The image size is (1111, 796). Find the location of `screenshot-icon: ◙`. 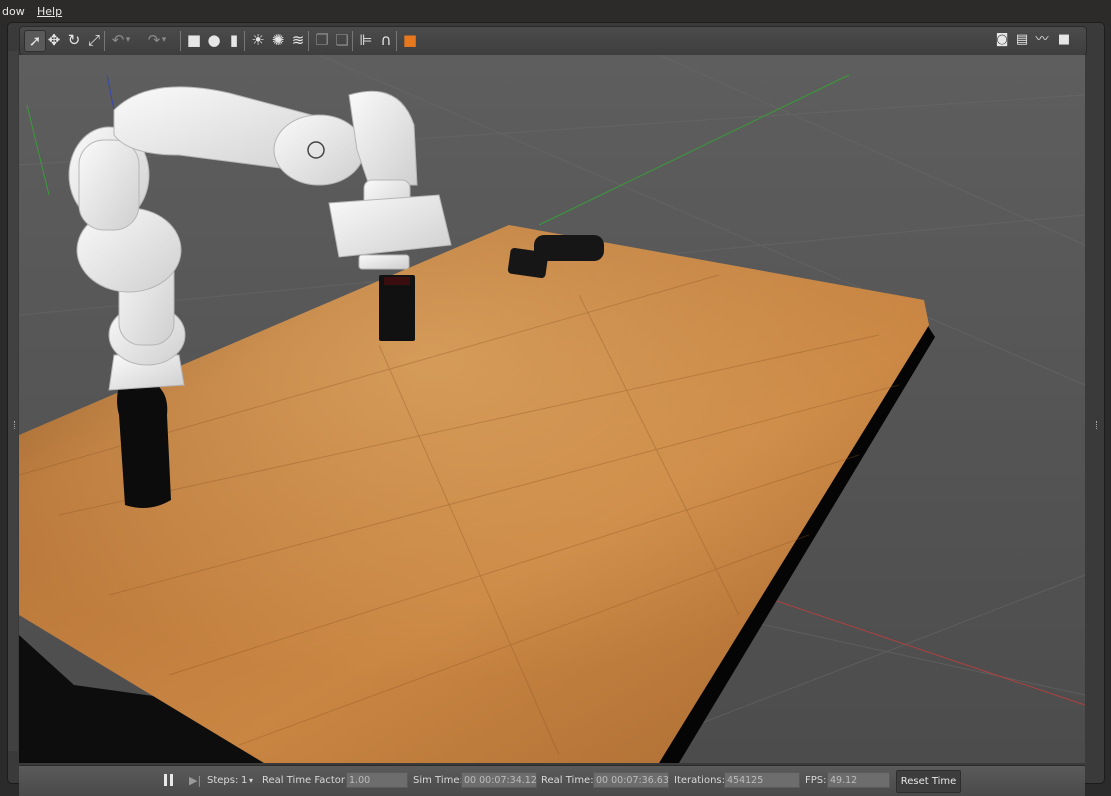

screenshot-icon: ◙ is located at coordinates (1002, 40).